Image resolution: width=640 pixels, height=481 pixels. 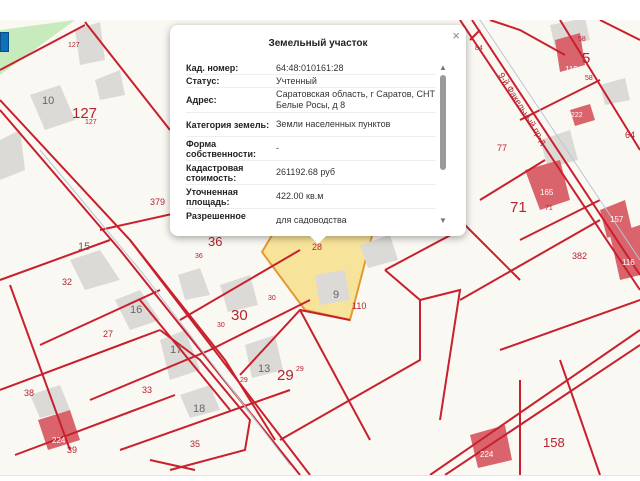 What do you see at coordinates (586, 58) in the screenshot?
I see `svg-text: 5` at bounding box center [586, 58].